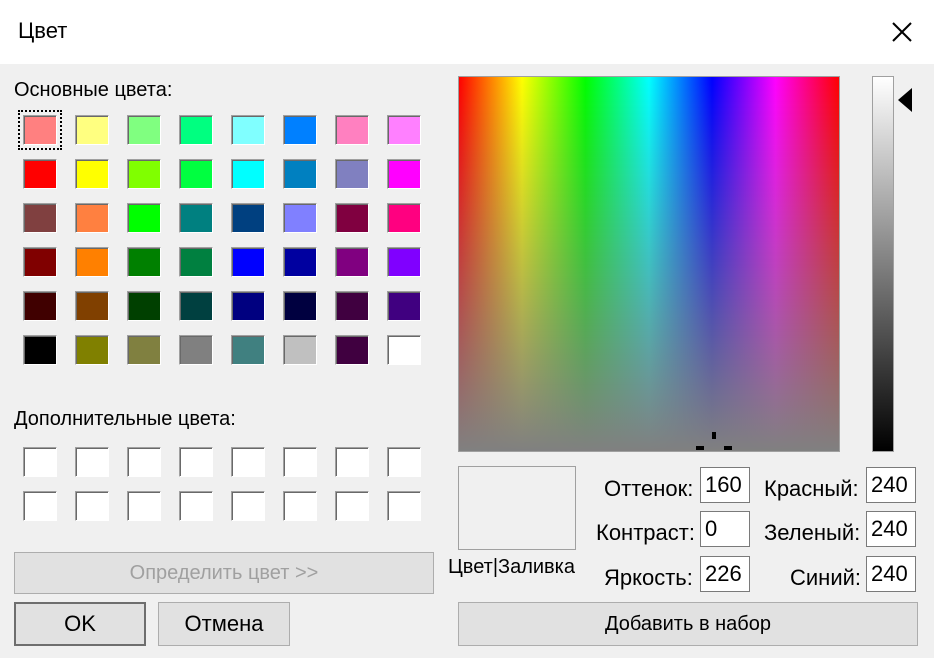  Describe the element at coordinates (467, 32) in the screenshot. I see `title-bar: Цвет` at that location.